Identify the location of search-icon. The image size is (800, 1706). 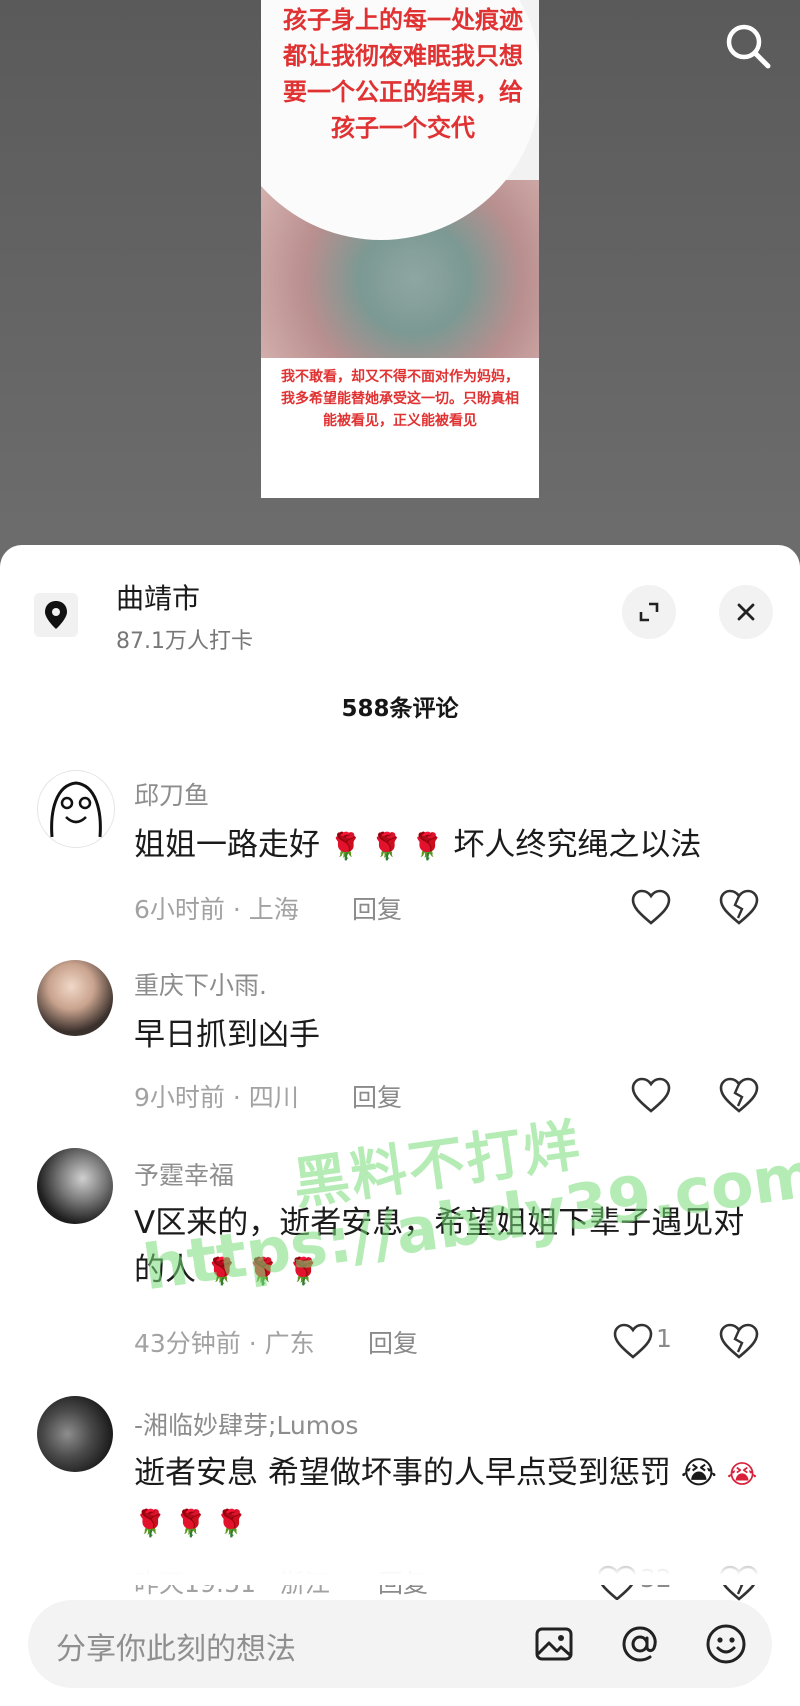
(748, 46).